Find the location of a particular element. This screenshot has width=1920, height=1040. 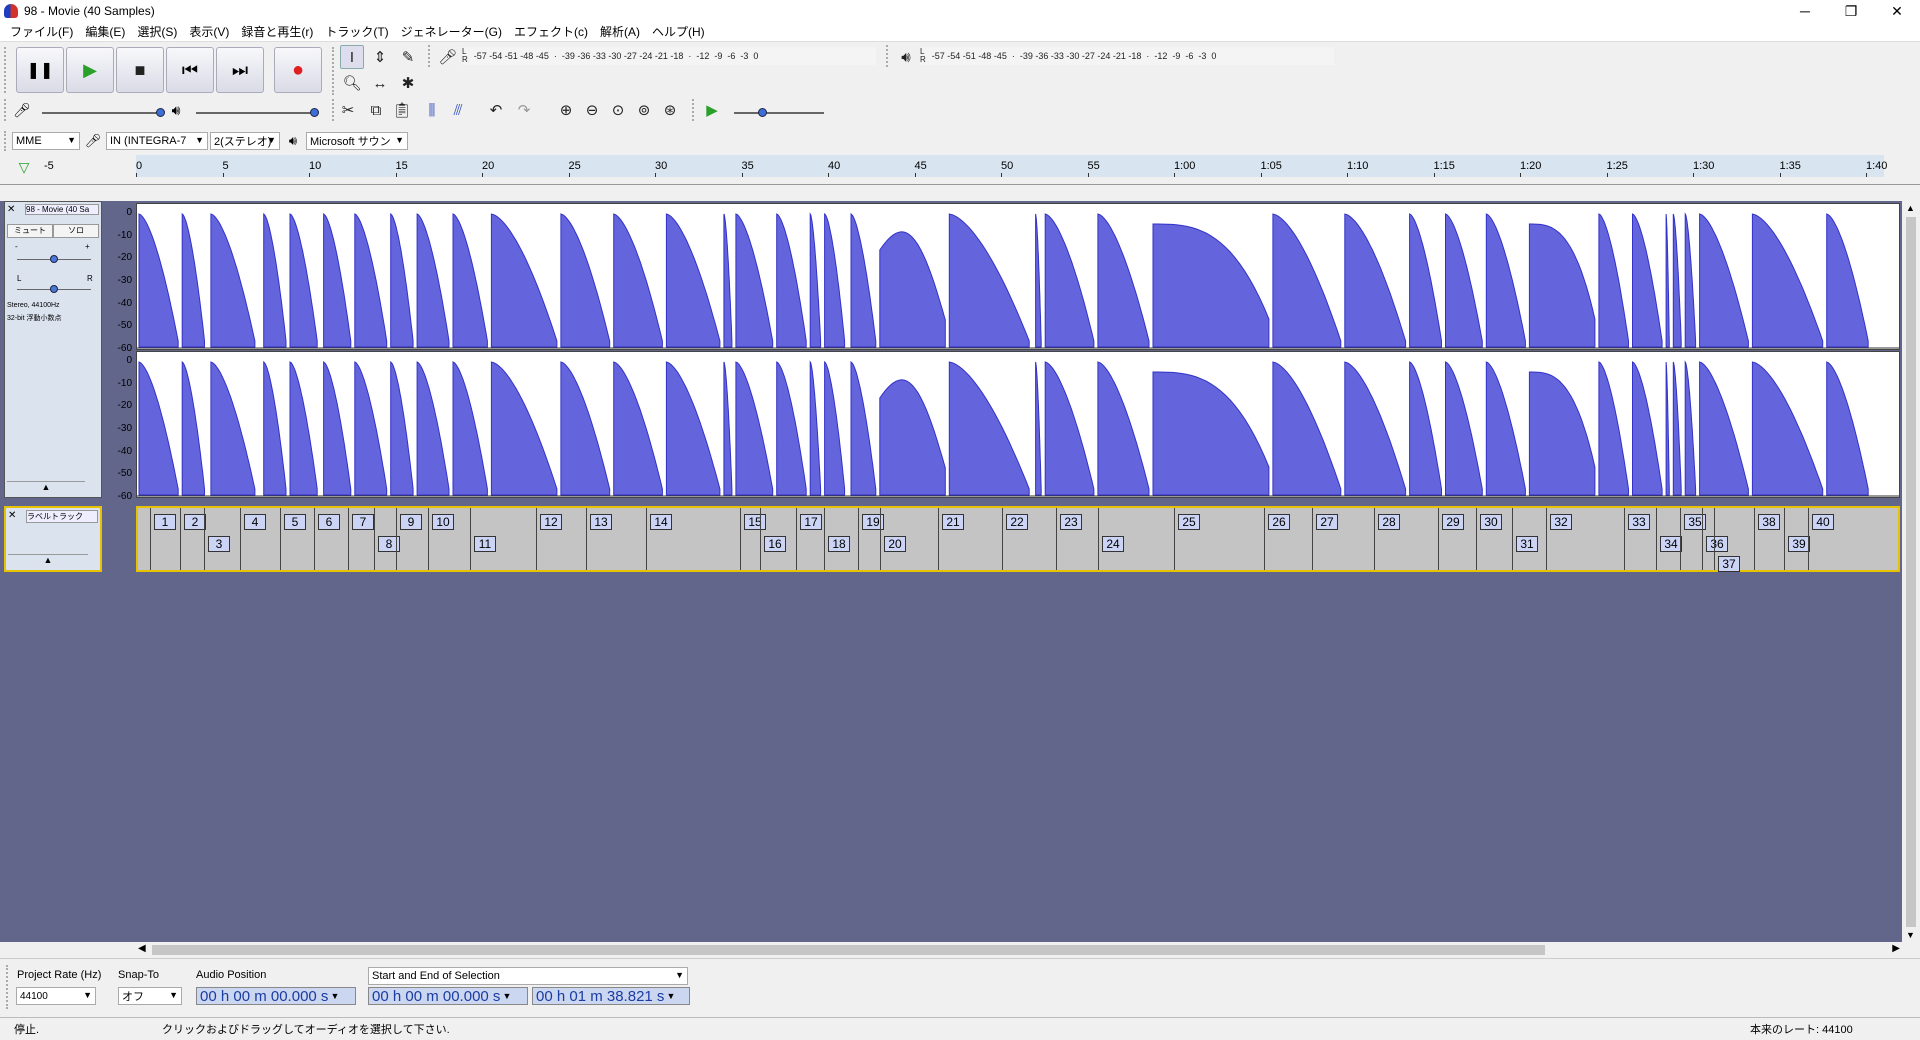

selection-start-time: 00 h 00 m 00.000 s ▼ is located at coordinates (448, 996).